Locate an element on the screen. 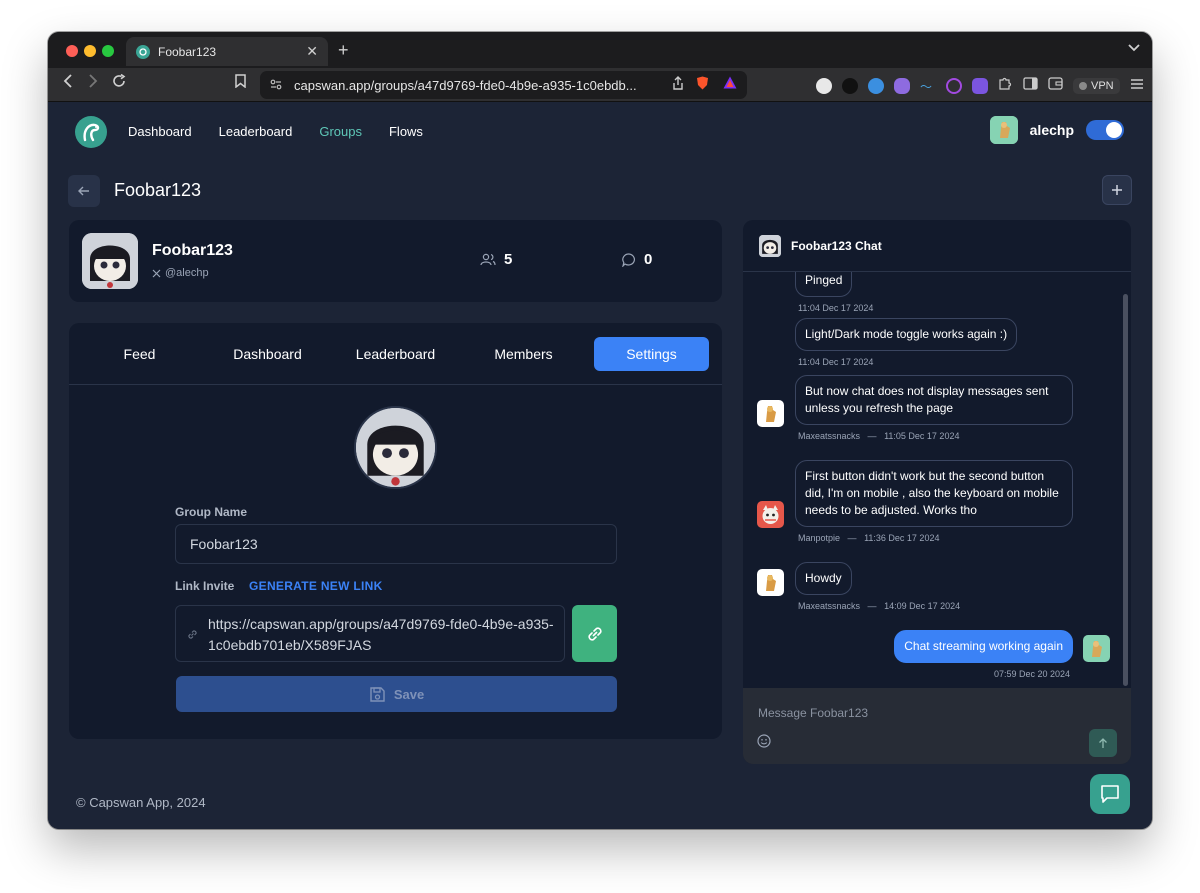 This screenshot has height=893, width=1200. chat-composer: Message Foobar123 is located at coordinates (937, 726).